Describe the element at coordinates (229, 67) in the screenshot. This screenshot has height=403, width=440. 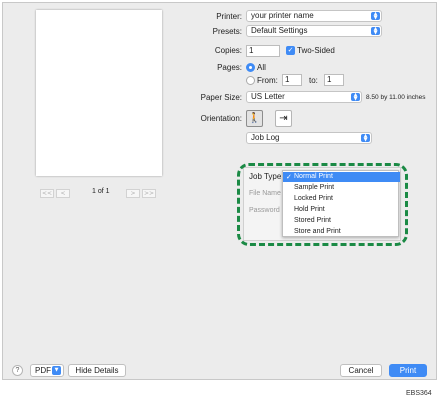
I see `pages-label: Pages:` at that location.